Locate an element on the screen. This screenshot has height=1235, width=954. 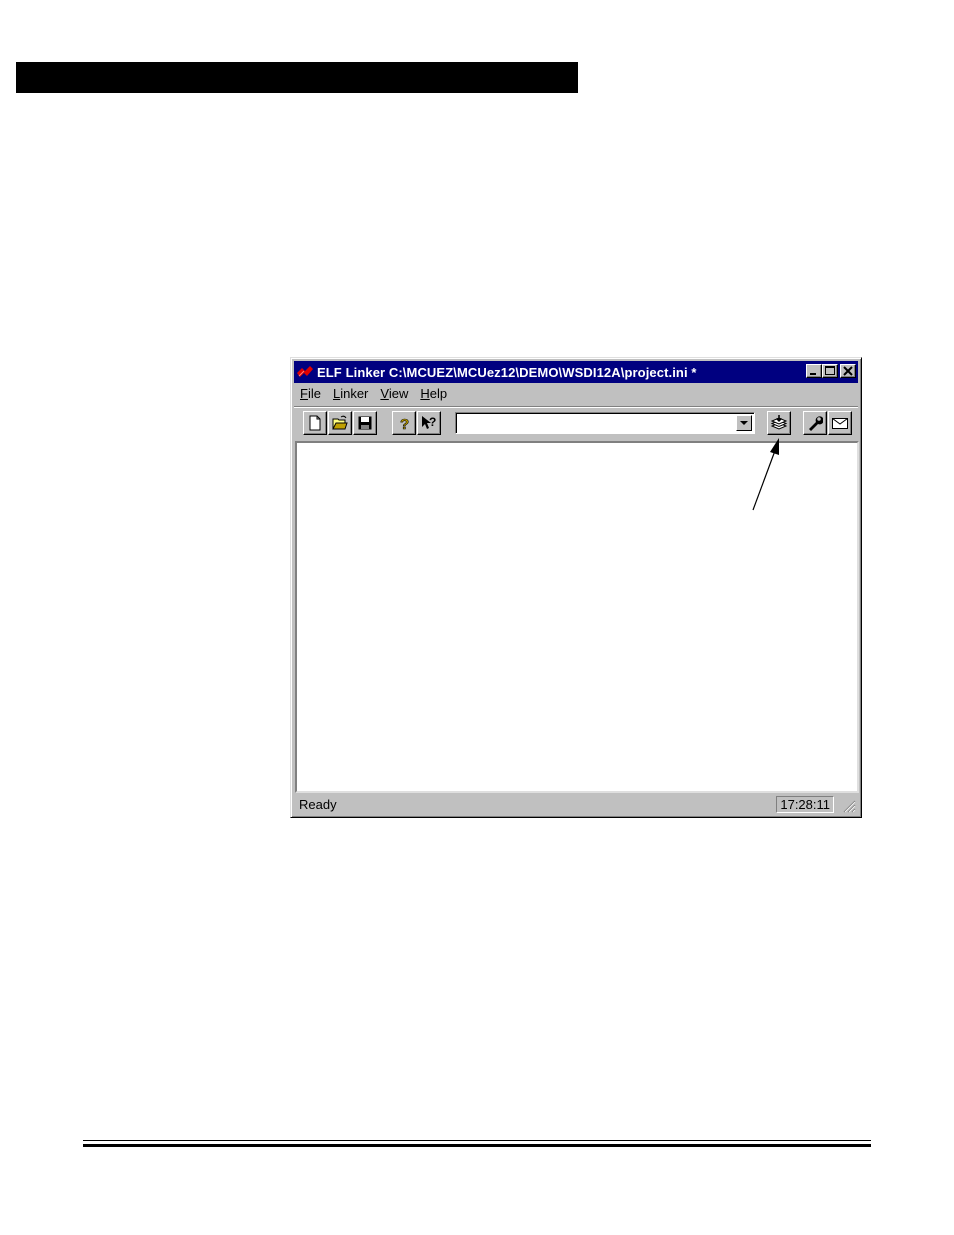
footer-rule-thin is located at coordinates (477, 1140).